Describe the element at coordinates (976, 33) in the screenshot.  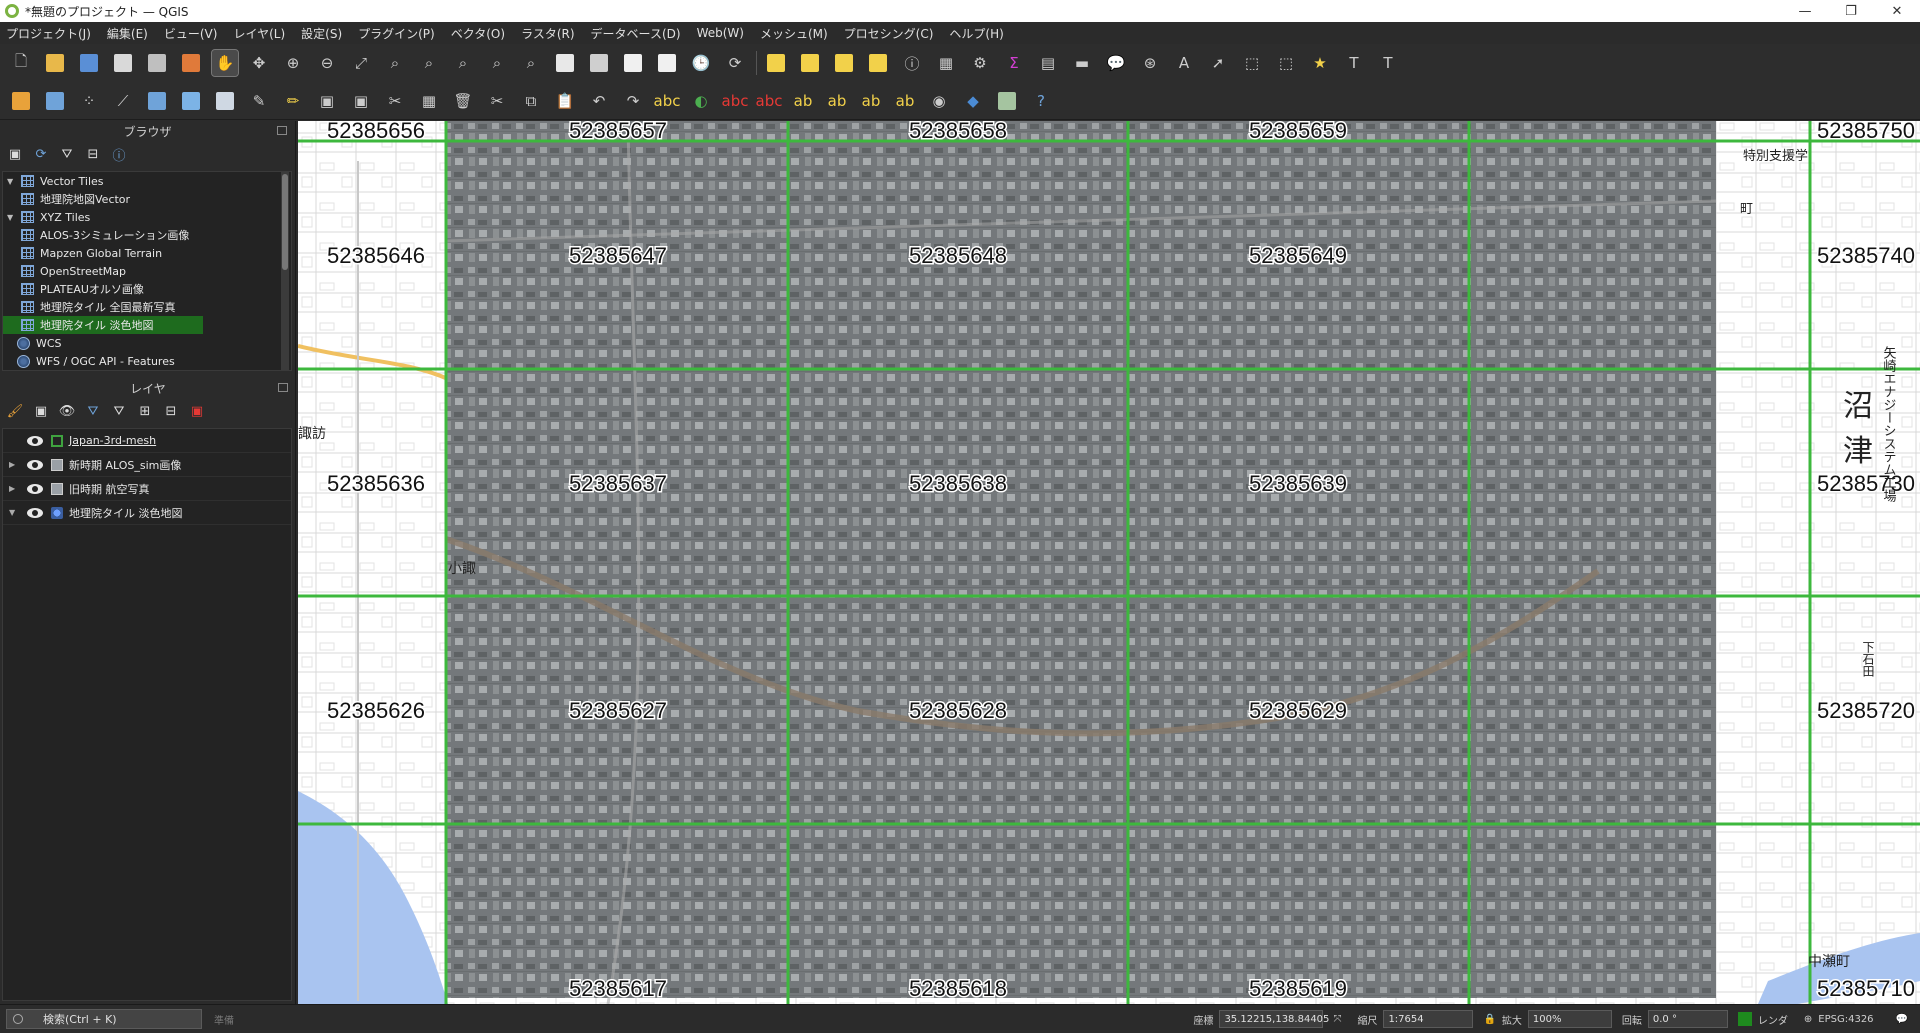
I see `menu-help: ヘルプ(H)` at that location.